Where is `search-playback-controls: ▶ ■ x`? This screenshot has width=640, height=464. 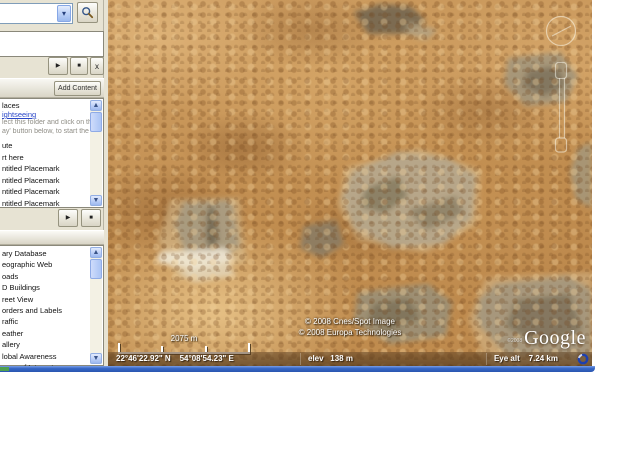
search-playback-controls: ▶ ■ x is located at coordinates (52, 66).